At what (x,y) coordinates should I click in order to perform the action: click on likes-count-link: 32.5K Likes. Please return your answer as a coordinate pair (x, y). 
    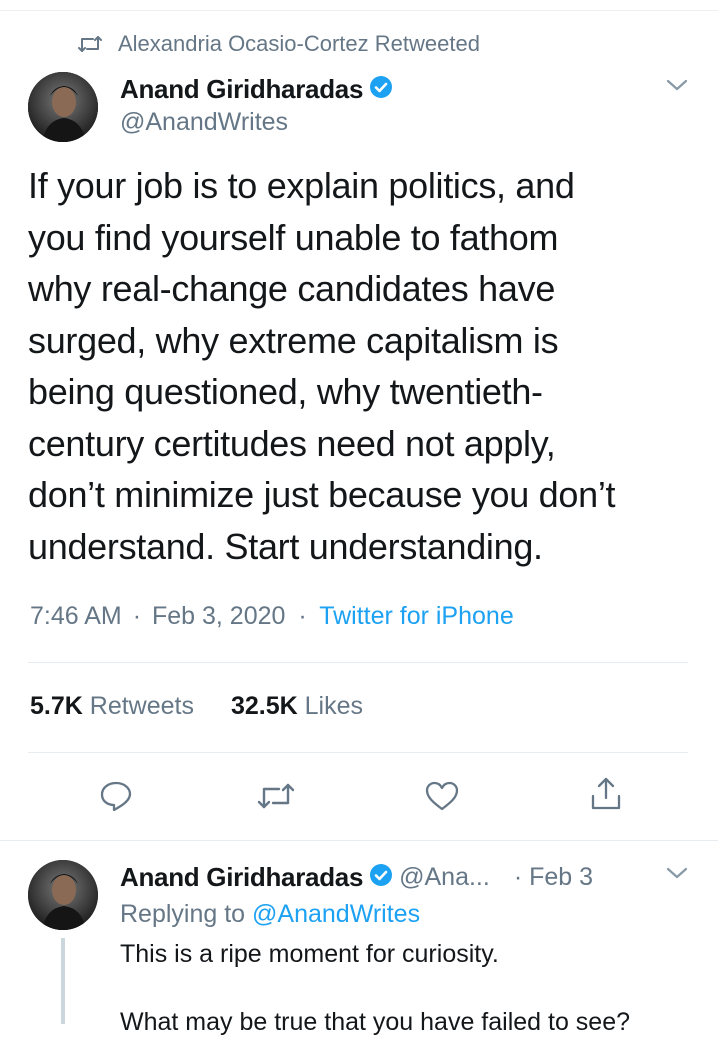
    Looking at the image, I should click on (297, 706).